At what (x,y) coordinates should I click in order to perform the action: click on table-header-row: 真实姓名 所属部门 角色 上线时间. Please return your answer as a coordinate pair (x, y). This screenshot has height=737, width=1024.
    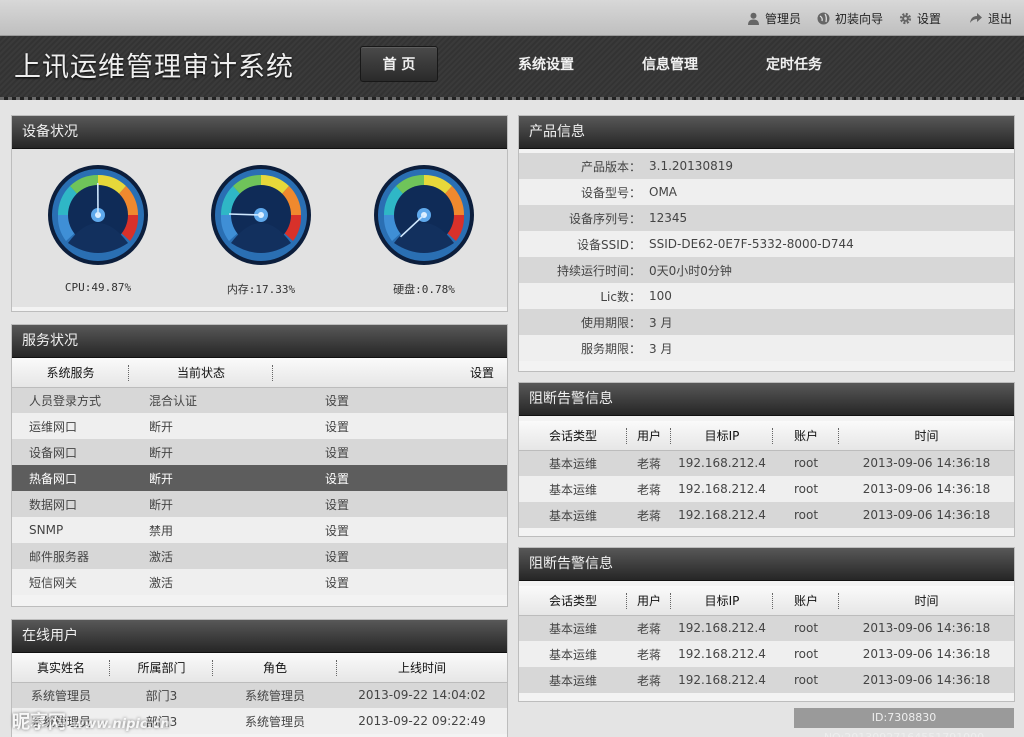
    Looking at the image, I should click on (259, 668).